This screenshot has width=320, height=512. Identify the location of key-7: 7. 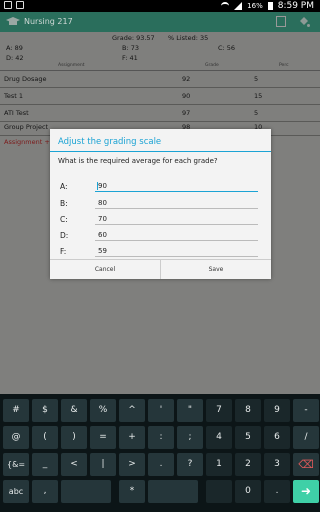
(219, 410).